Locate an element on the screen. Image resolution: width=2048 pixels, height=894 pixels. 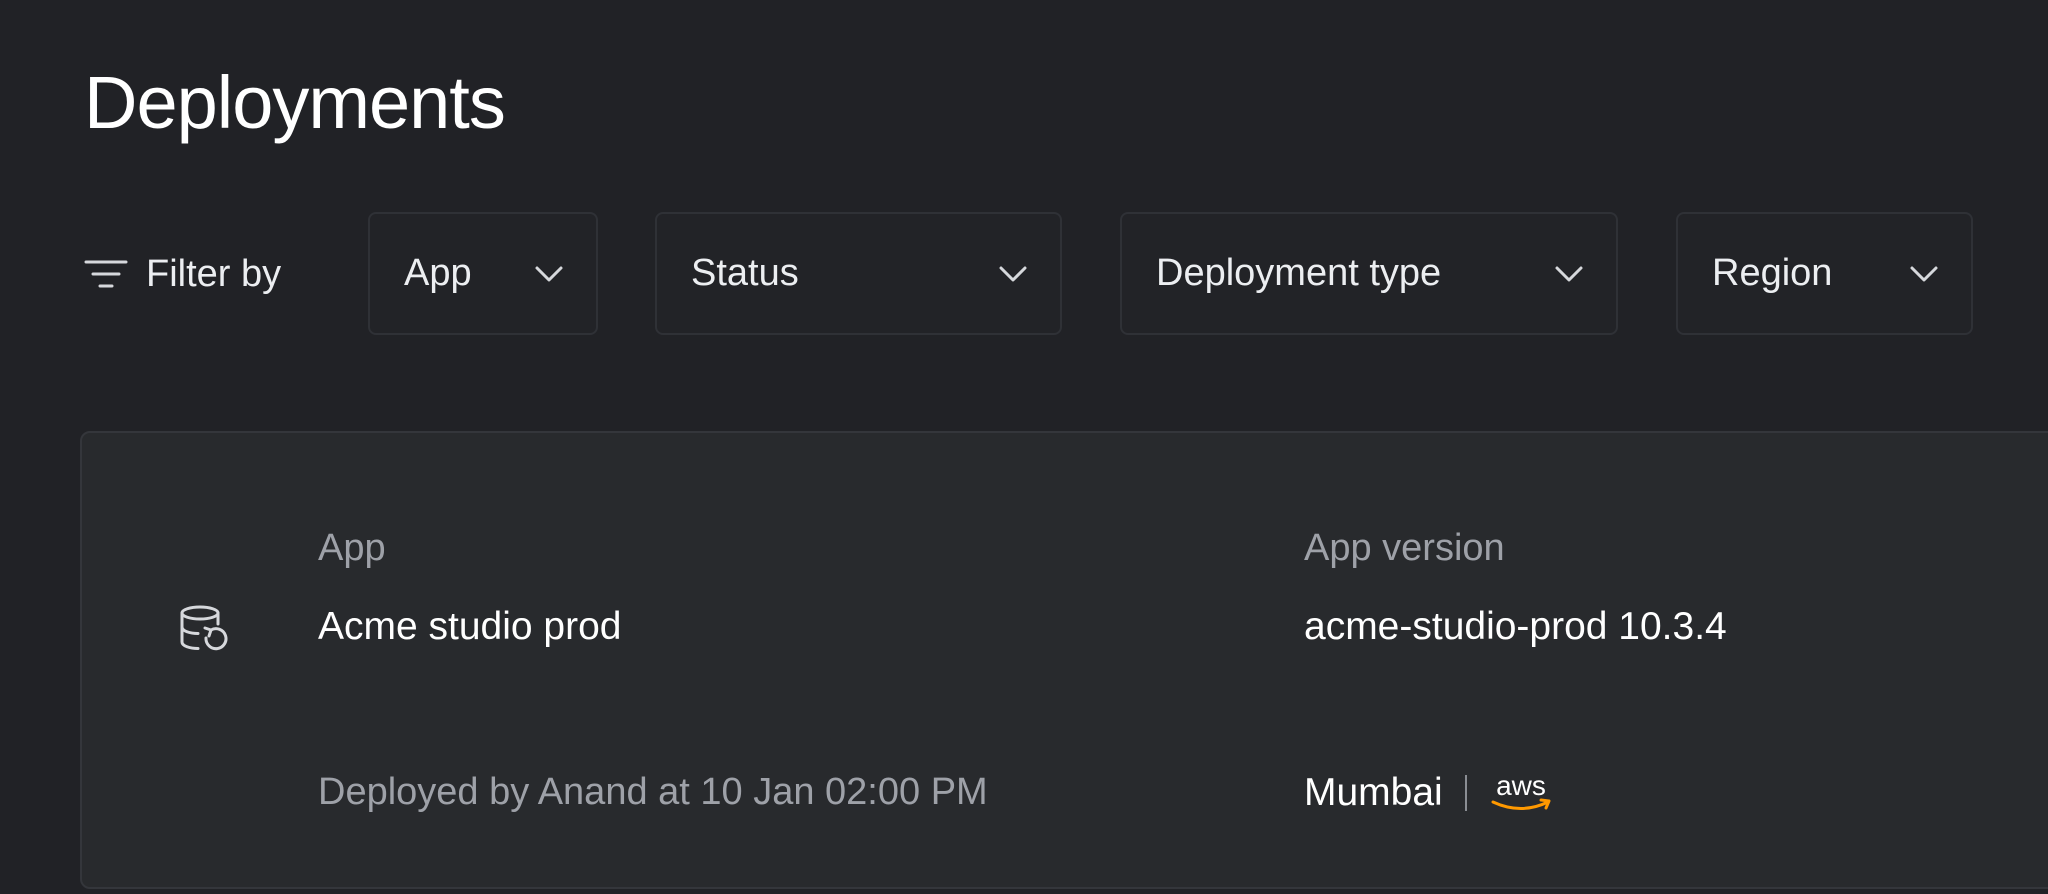
aws-logo: aws is located at coordinates (1521, 793).